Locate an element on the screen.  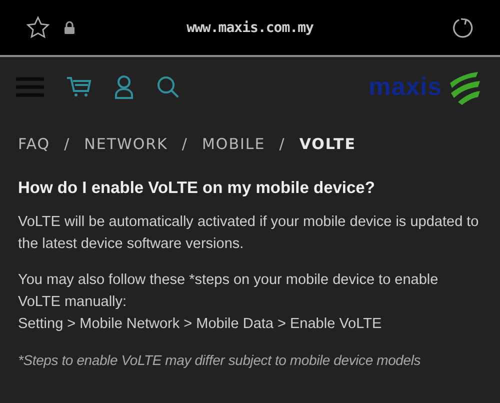
answer-paragraph: You may also follow these *steps on your mobile device to enable VoLTE manually: is located at coordinates (229, 291).